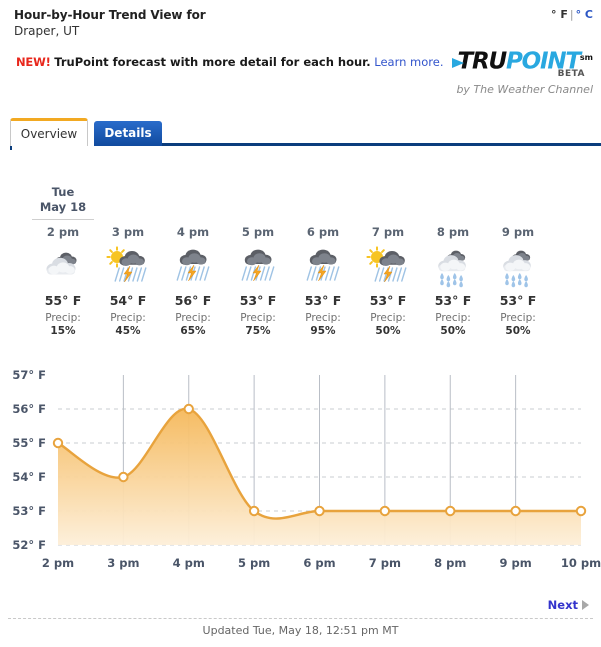 The height and width of the screenshot is (647, 601). What do you see at coordinates (385, 563) in the screenshot?
I see `x-axis-tick-label: 7 pm` at bounding box center [385, 563].